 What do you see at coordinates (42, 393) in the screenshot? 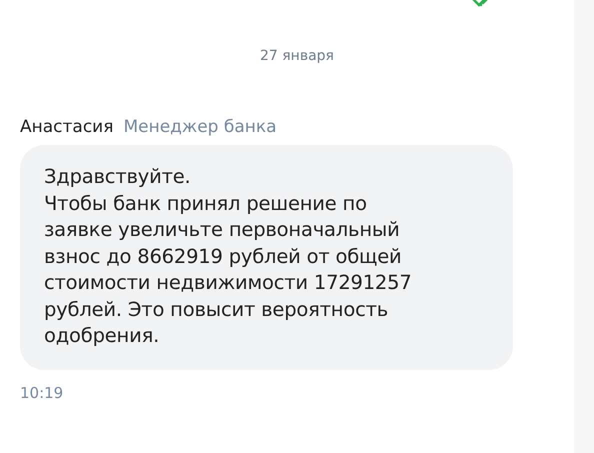
I see `message-time: 10:19` at bounding box center [42, 393].